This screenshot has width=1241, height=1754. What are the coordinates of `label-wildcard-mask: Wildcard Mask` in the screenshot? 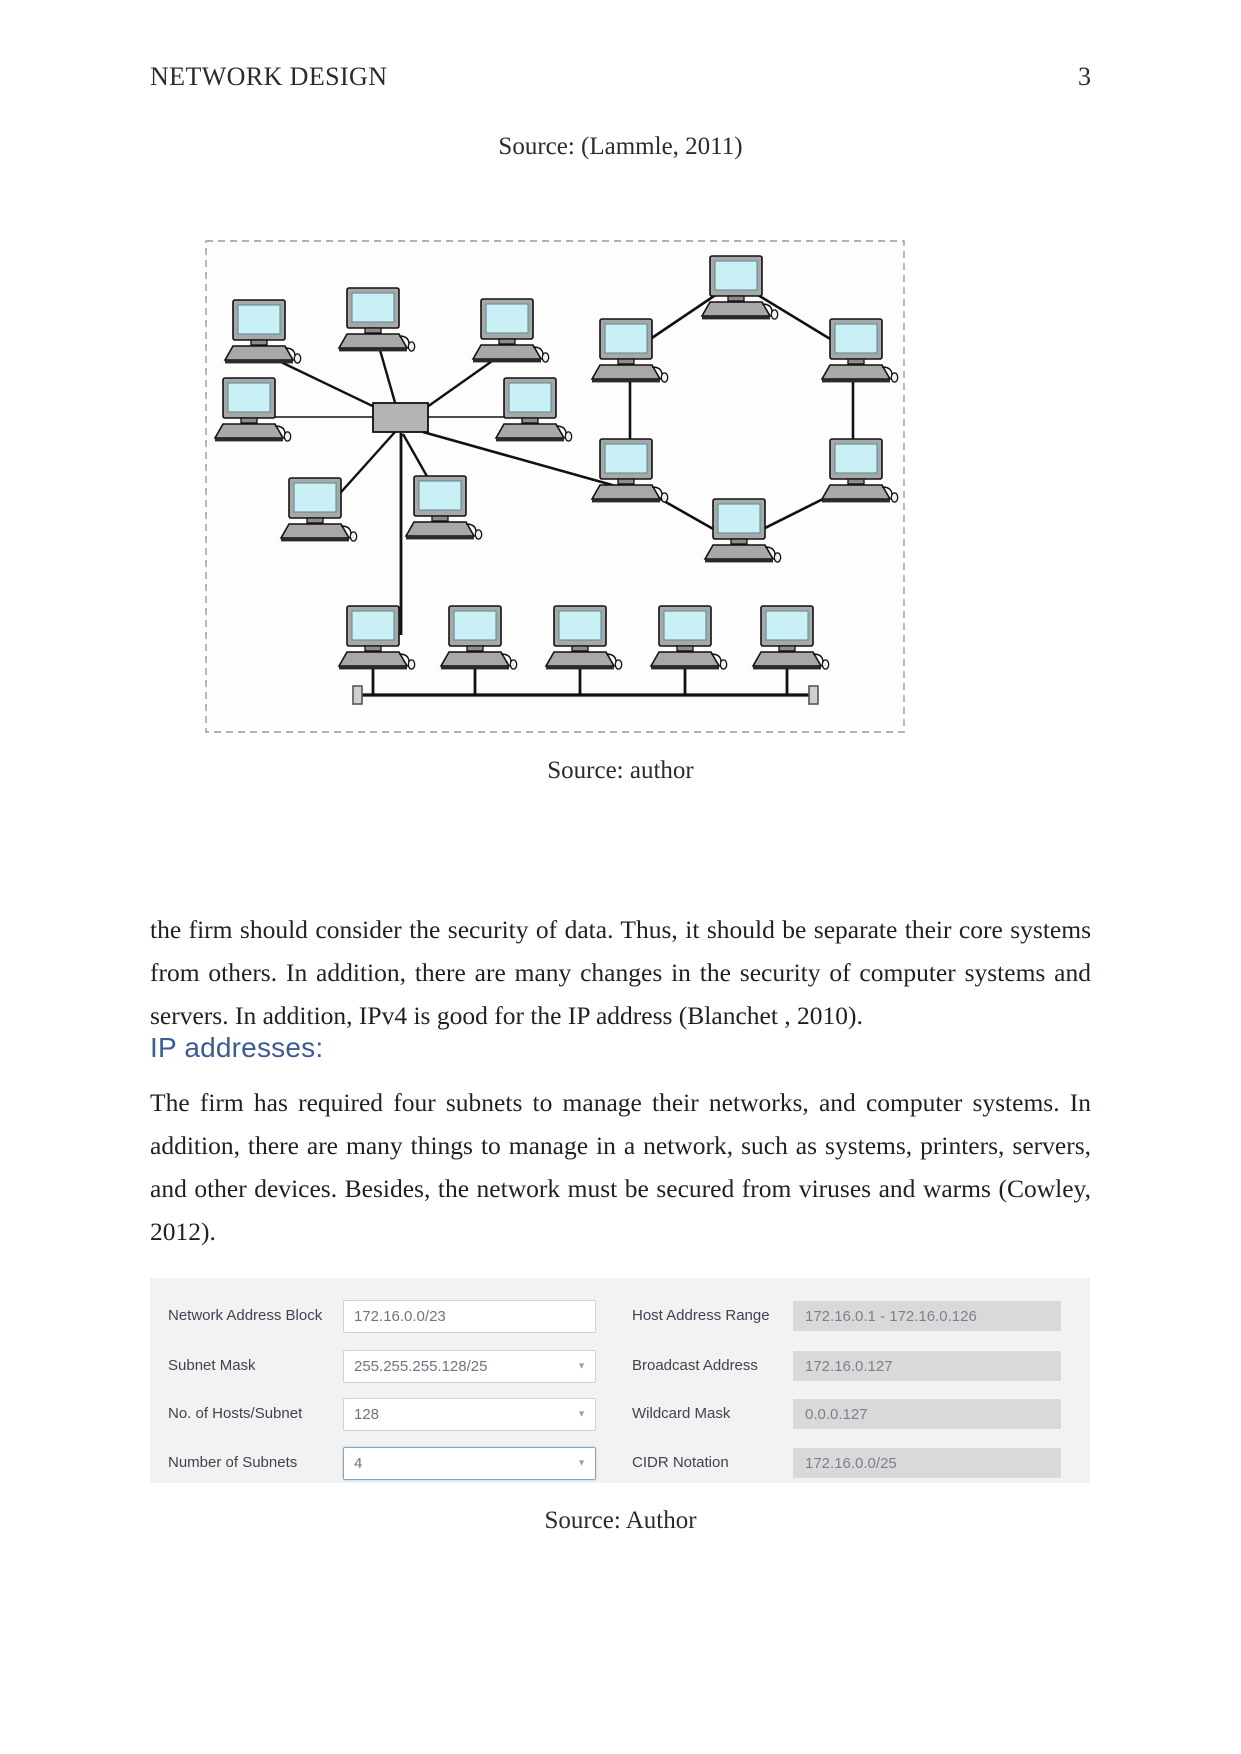 It's located at (681, 1413).